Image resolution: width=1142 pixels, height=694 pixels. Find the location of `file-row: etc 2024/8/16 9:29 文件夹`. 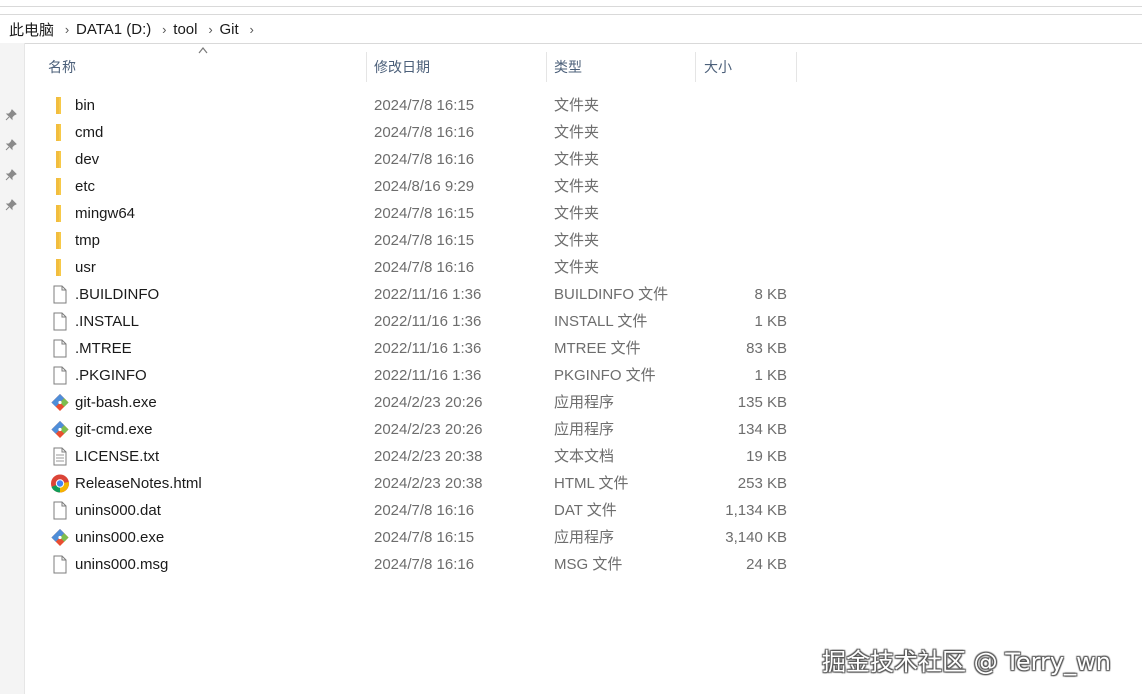

file-row: etc 2024/8/16 9:29 文件夹 is located at coordinates (583, 186).